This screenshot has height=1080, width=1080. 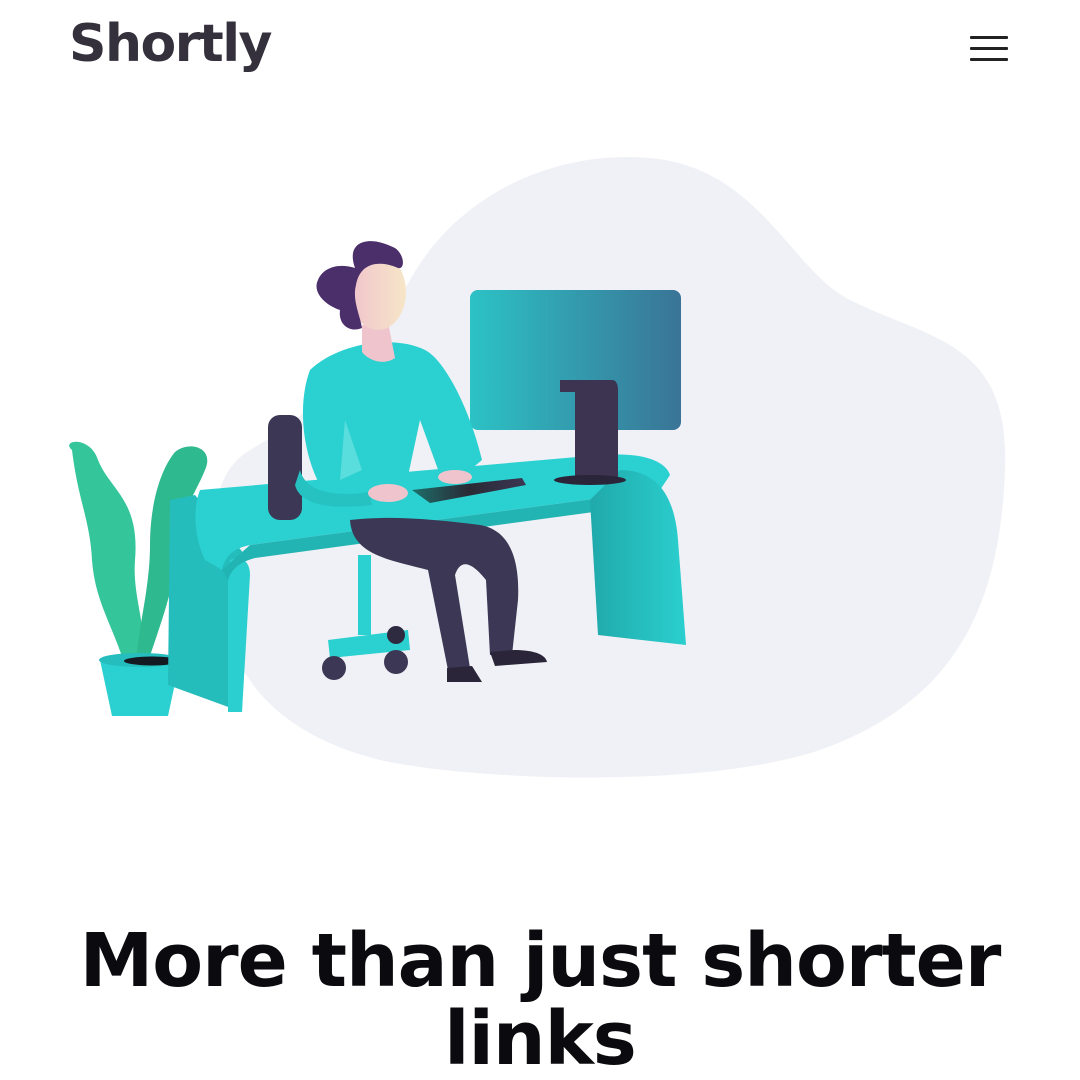 What do you see at coordinates (989, 37) in the screenshot?
I see `hamburger-menu-icon-bar-top` at bounding box center [989, 37].